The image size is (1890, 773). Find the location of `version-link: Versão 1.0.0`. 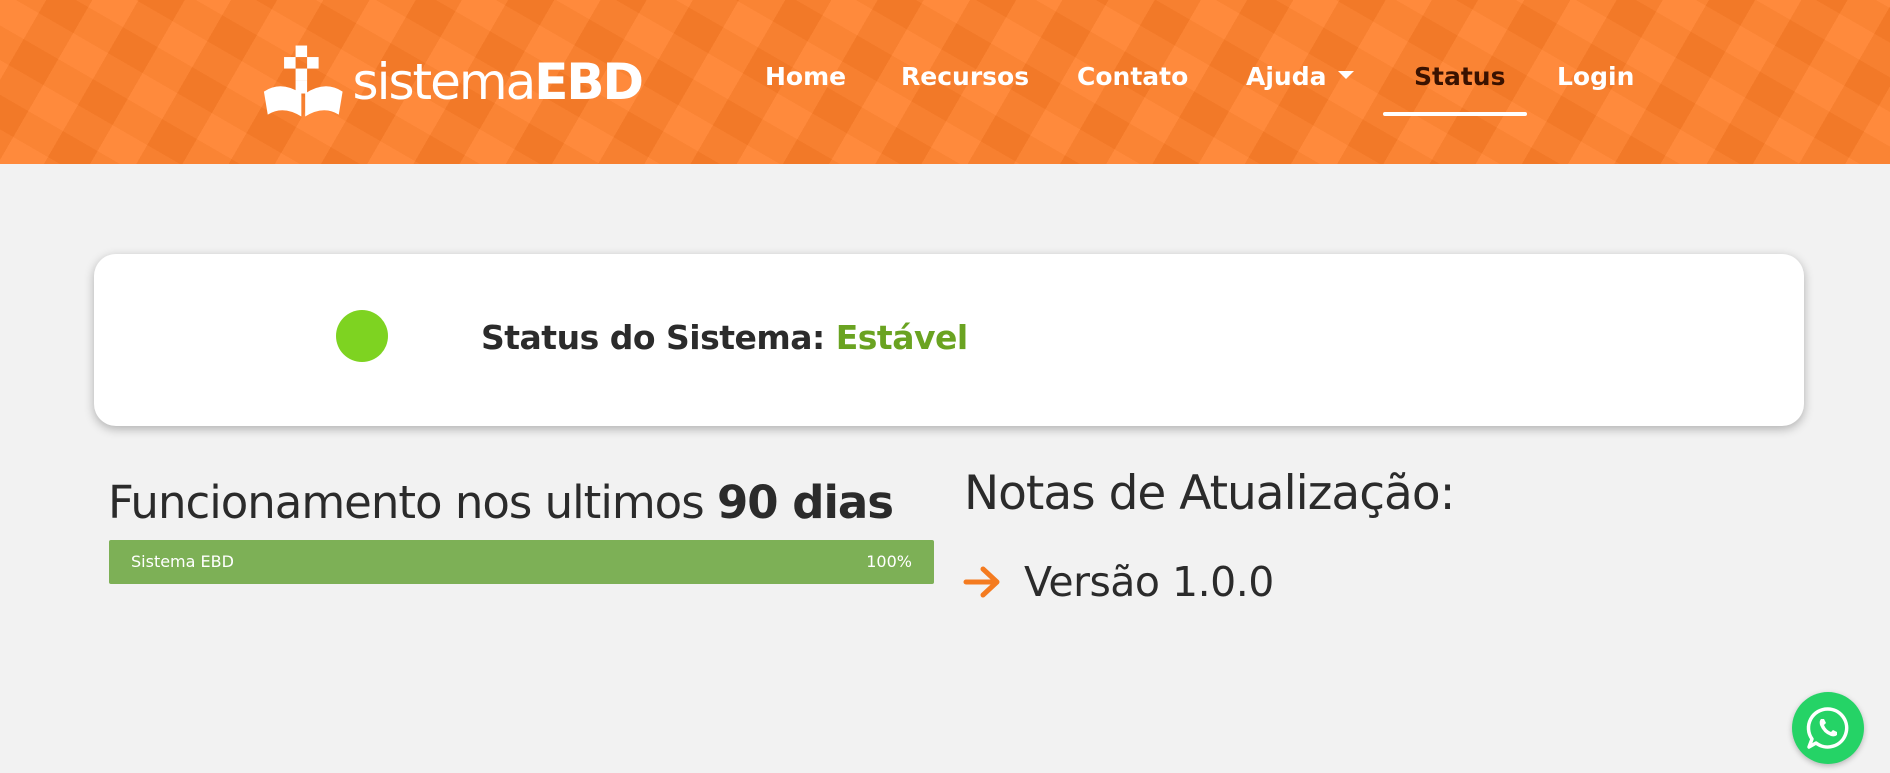

version-link: Versão 1.0.0 is located at coordinates (1118, 582).